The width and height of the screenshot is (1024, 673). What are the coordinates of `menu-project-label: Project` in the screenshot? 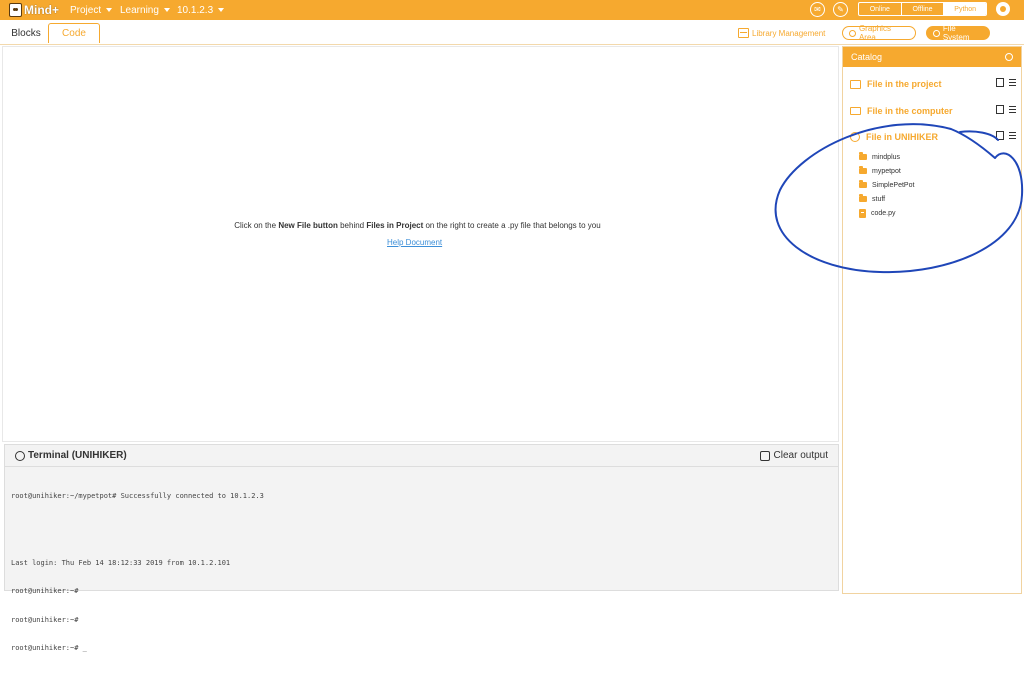 It's located at (86, 10).